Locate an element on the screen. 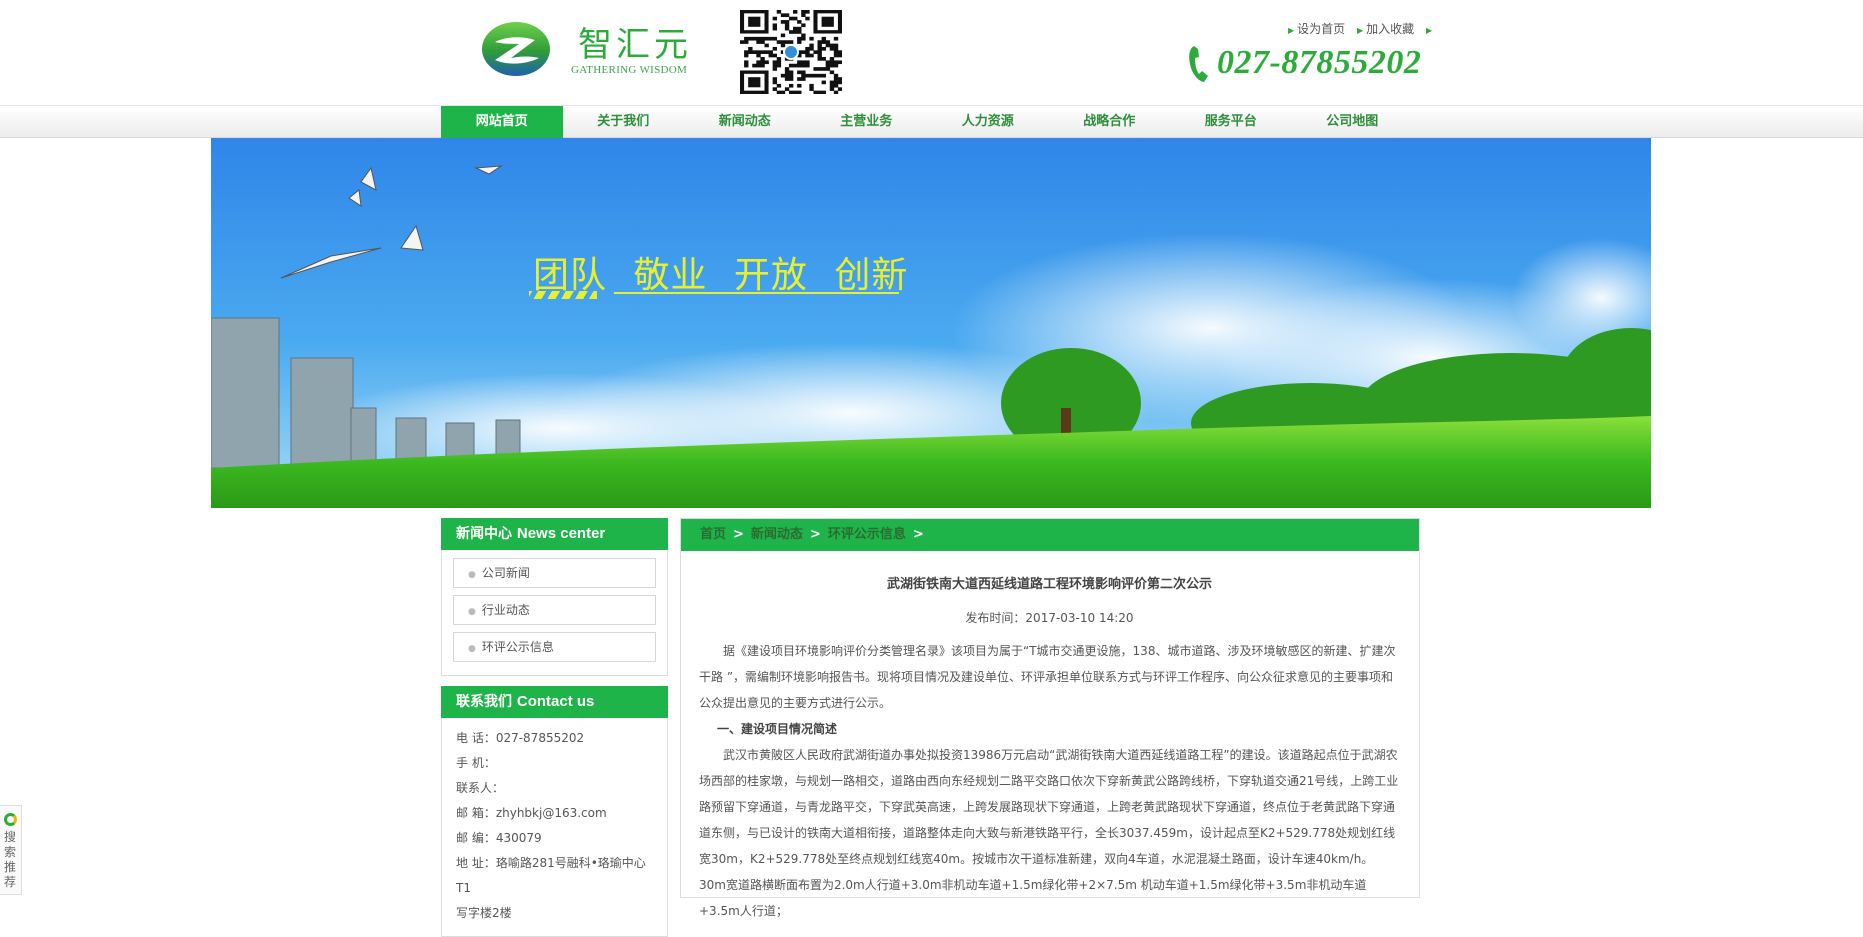 This screenshot has height=937, width=1863. sidebar-item-label: 行业动态 is located at coordinates (505, 610).